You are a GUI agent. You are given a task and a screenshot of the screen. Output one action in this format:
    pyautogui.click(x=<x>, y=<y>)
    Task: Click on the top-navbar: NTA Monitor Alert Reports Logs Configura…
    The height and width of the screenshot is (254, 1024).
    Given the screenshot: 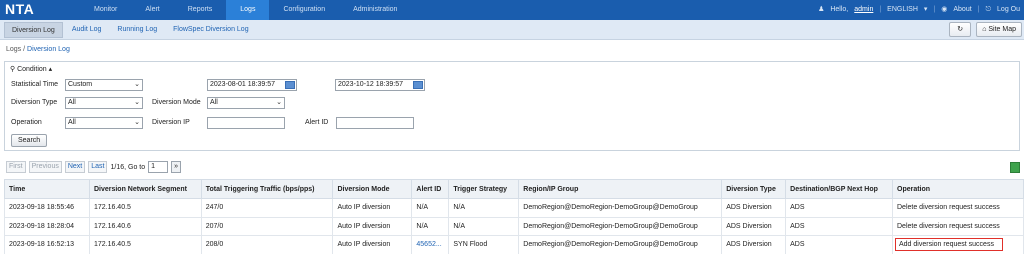 What is the action you would take?
    pyautogui.click(x=512, y=10)
    